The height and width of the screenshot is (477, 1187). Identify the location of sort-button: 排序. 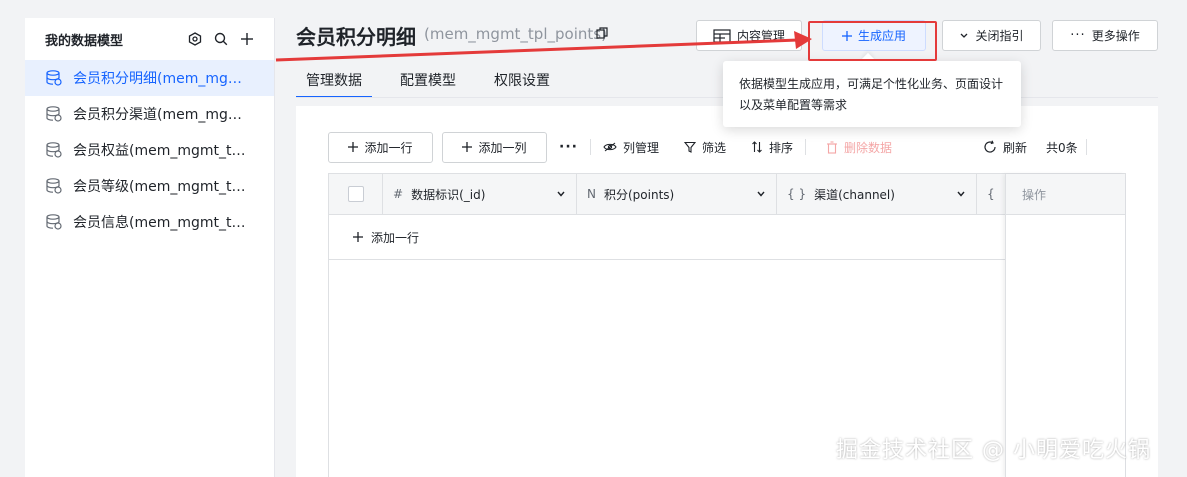
(772, 147).